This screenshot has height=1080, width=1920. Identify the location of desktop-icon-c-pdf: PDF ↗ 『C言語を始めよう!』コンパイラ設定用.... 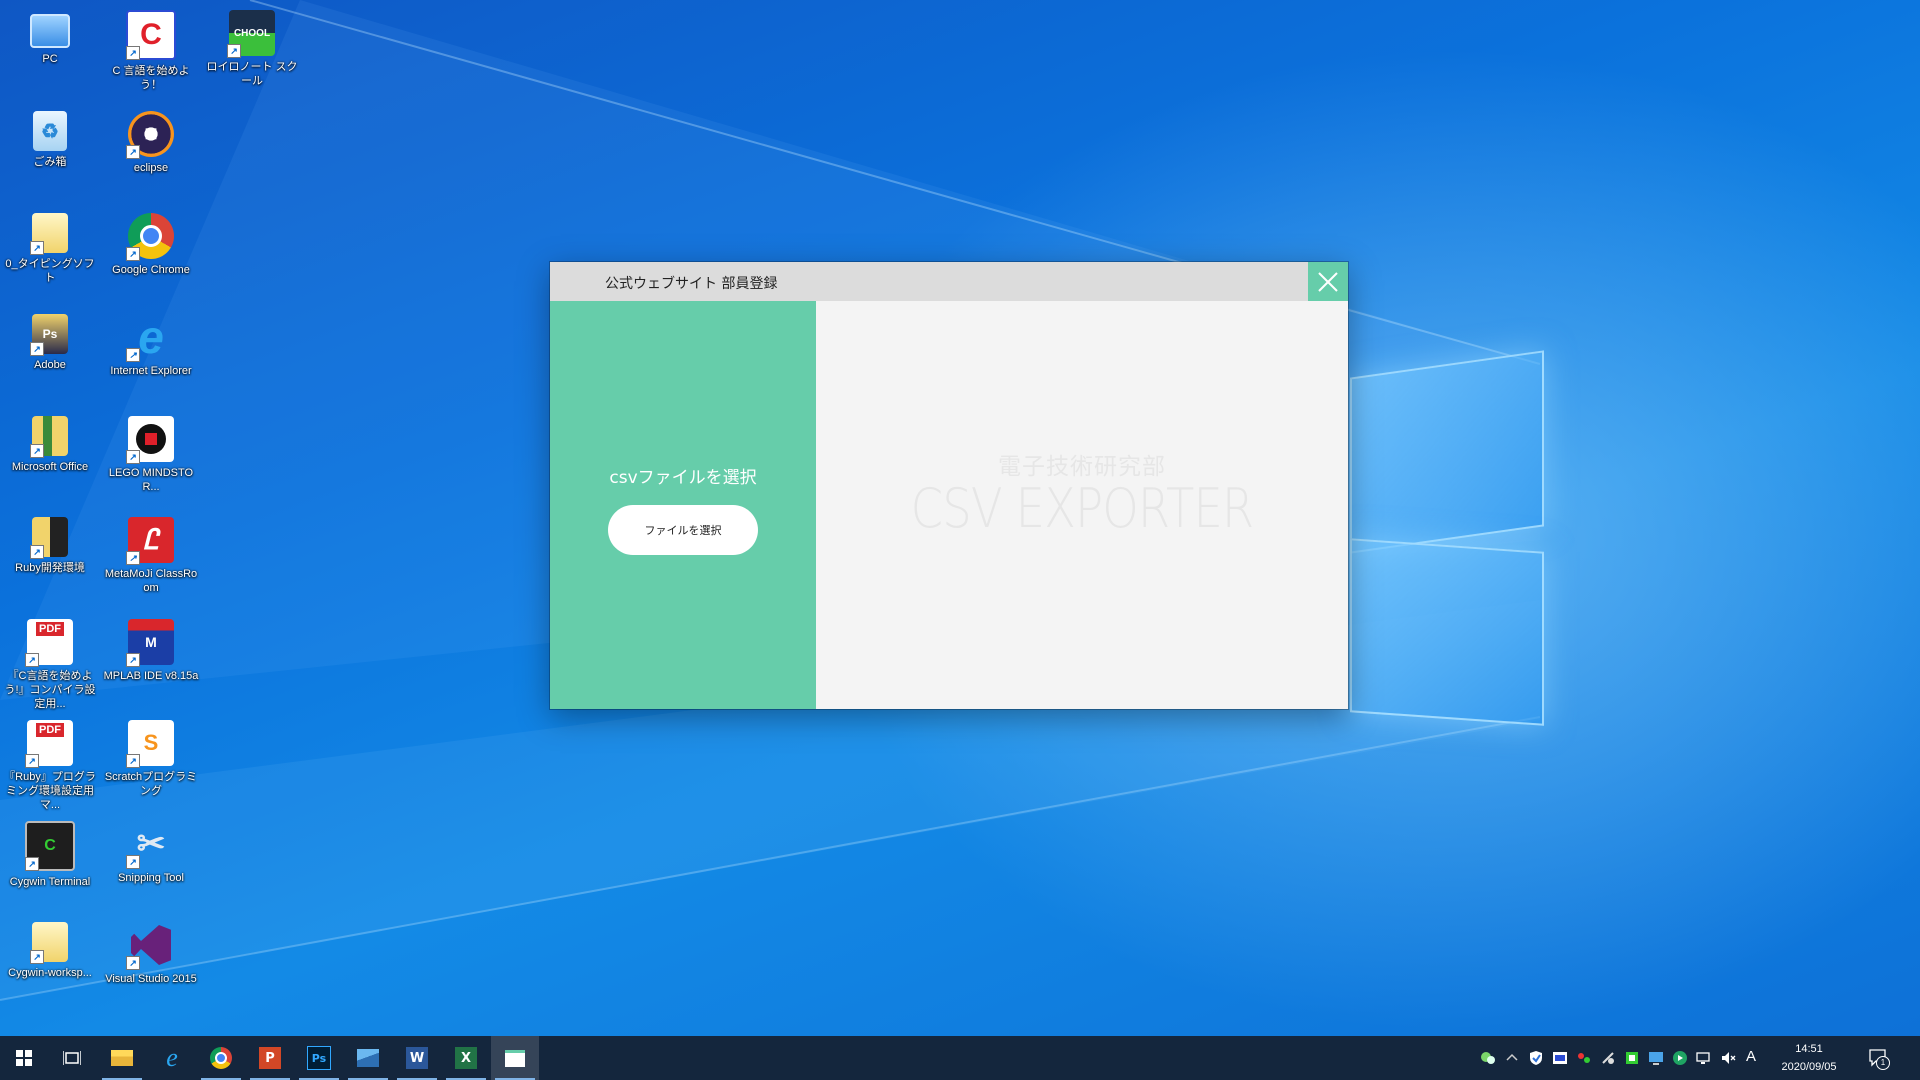
(50, 661).